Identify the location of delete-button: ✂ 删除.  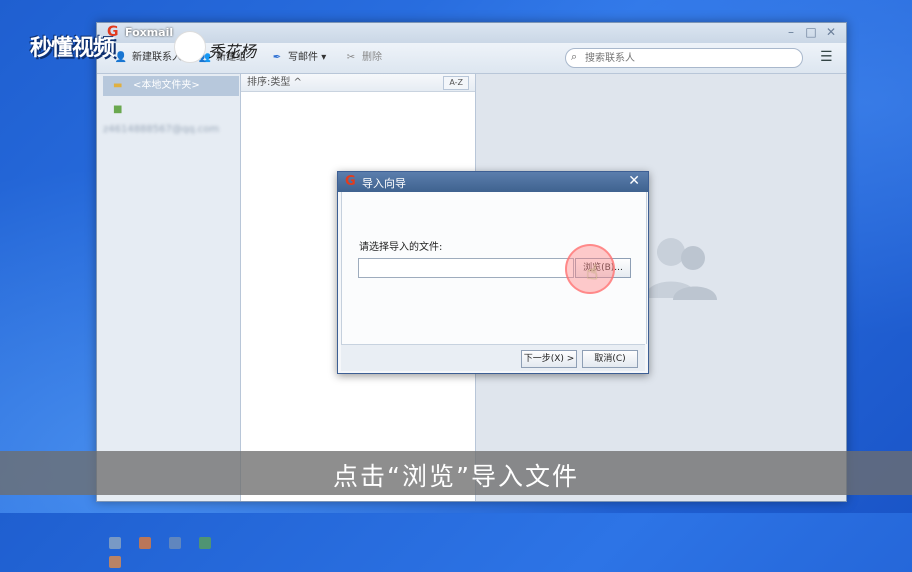
(362, 58).